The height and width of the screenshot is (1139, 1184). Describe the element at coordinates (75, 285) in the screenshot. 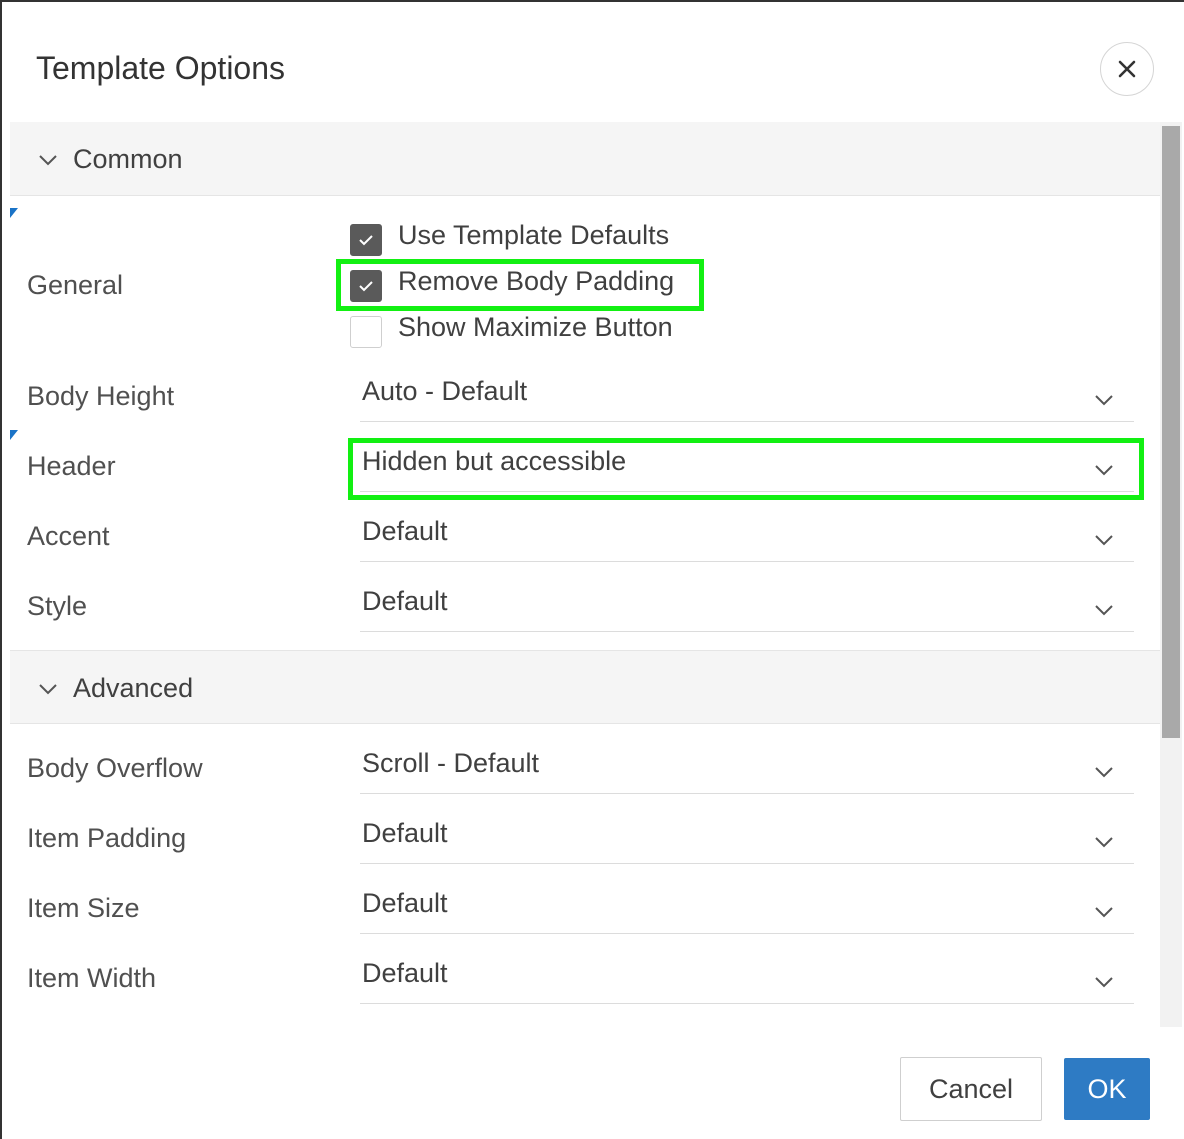

I see `general-label: General` at that location.